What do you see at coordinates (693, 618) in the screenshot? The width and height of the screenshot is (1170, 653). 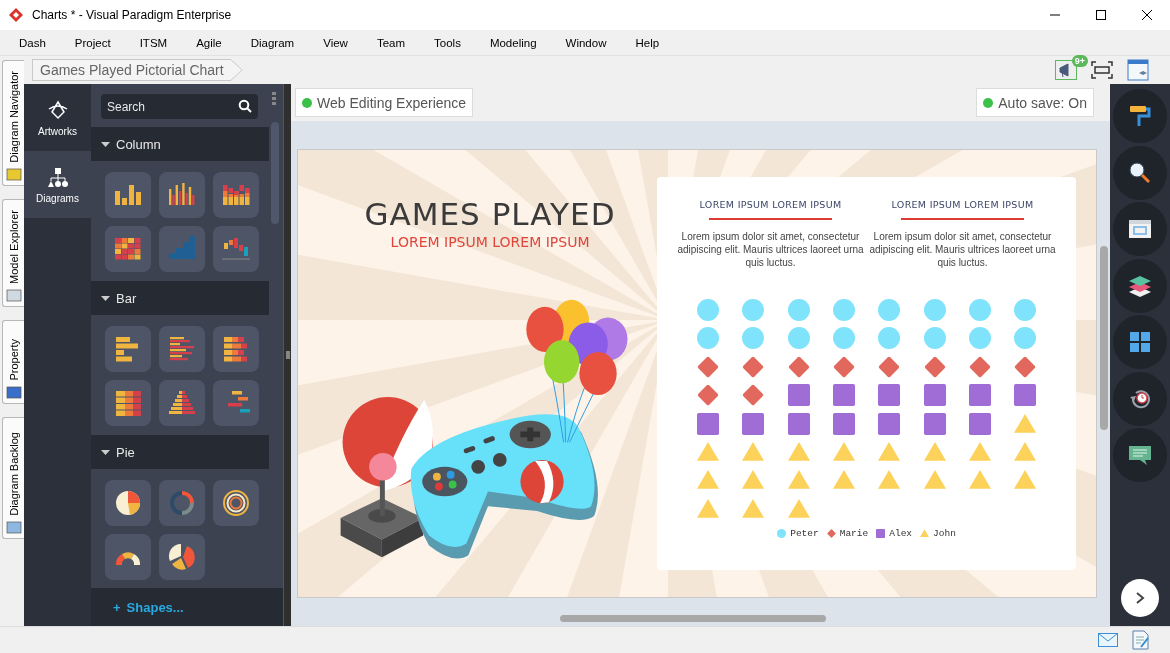 I see `horizontal-scrollbar-thumb` at bounding box center [693, 618].